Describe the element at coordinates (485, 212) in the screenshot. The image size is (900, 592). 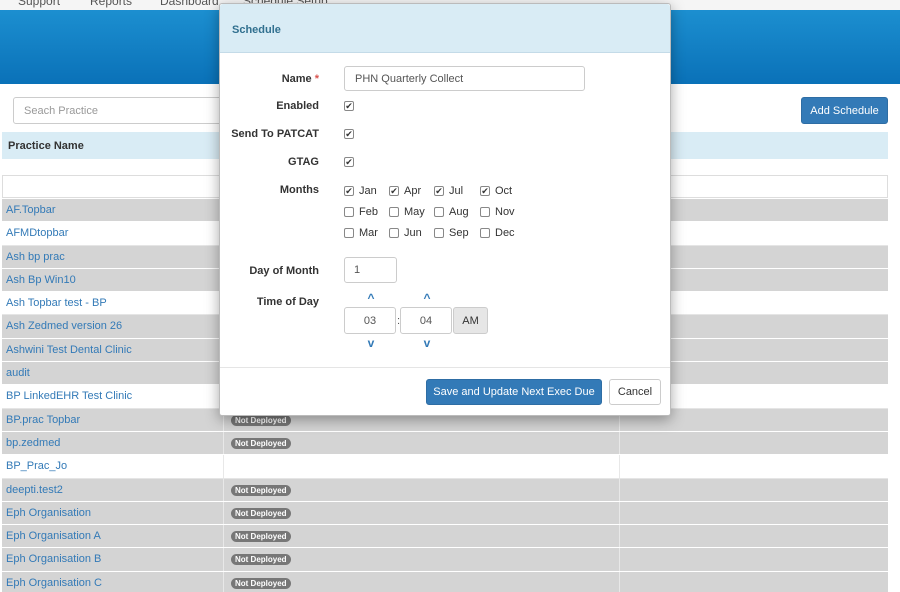
I see `month-checkbox-nov` at that location.